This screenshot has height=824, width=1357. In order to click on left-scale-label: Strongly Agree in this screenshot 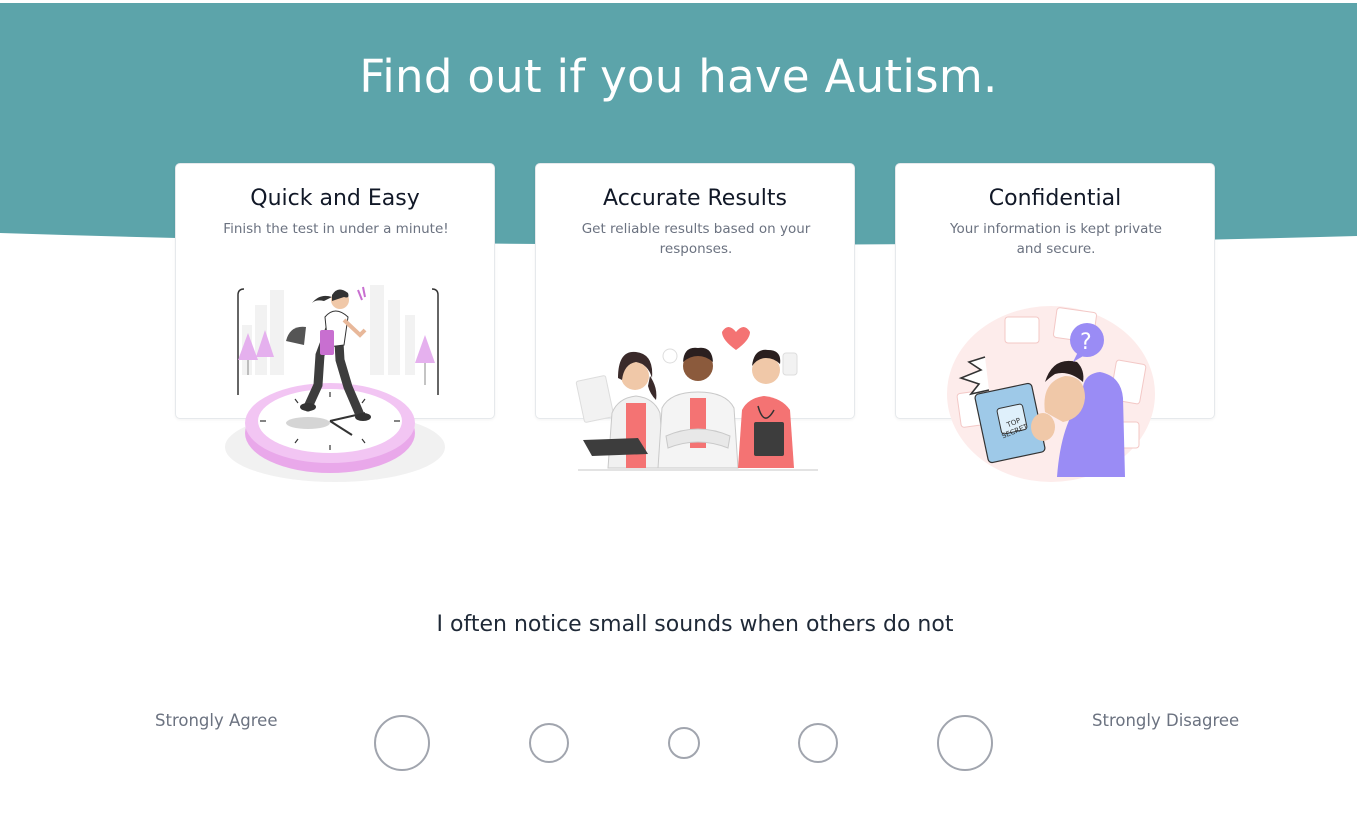, I will do `click(216, 720)`.